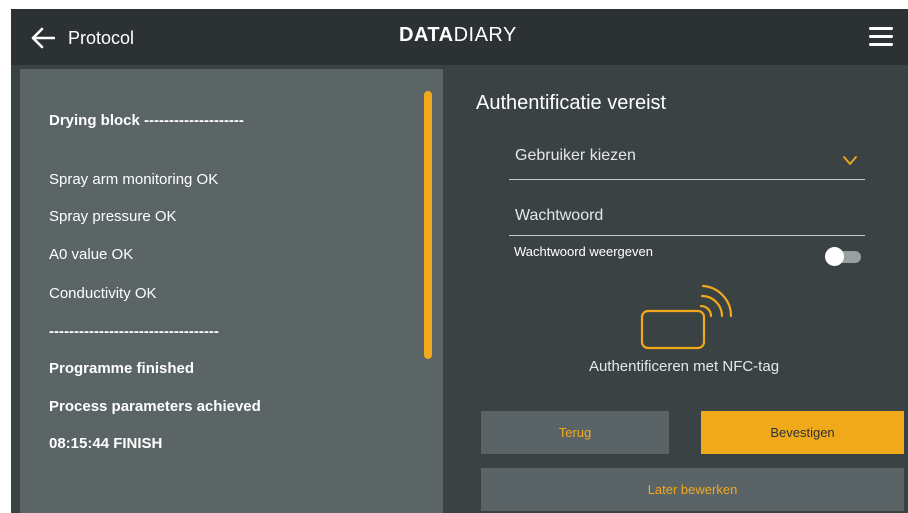 Image resolution: width=908 pixels, height=513 pixels. I want to click on scrollbar-thumb, so click(428, 225).